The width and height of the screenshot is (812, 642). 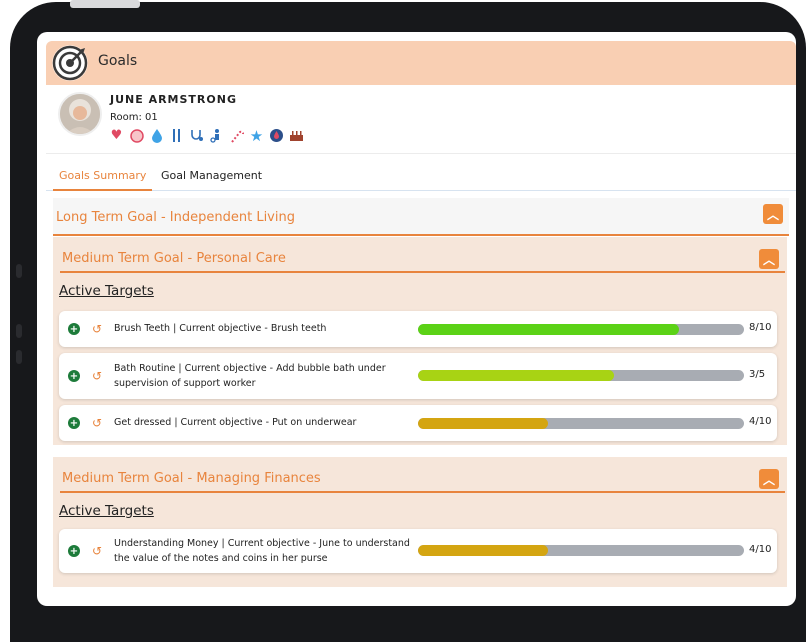 I want to click on page-title: Goals, so click(x=118, y=61).